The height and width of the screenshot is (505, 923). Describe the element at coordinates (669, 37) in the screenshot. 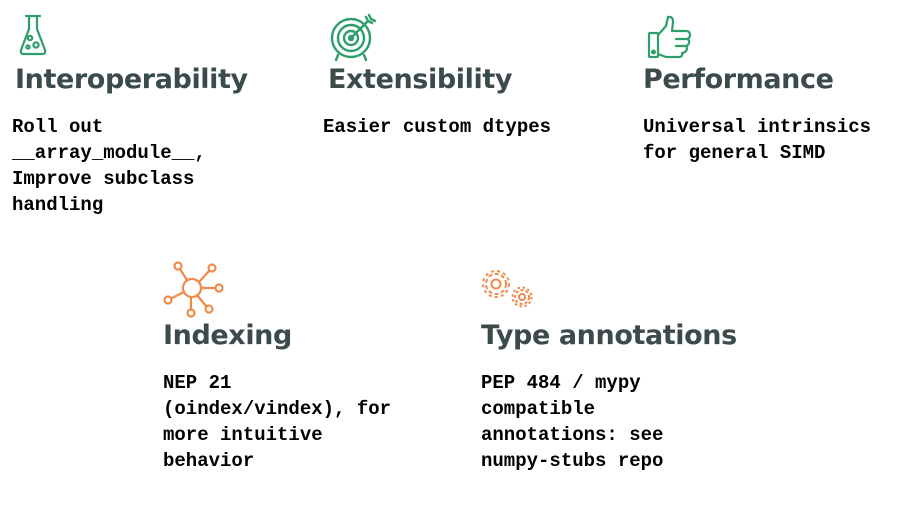

I see `thumbs-up-icon` at that location.